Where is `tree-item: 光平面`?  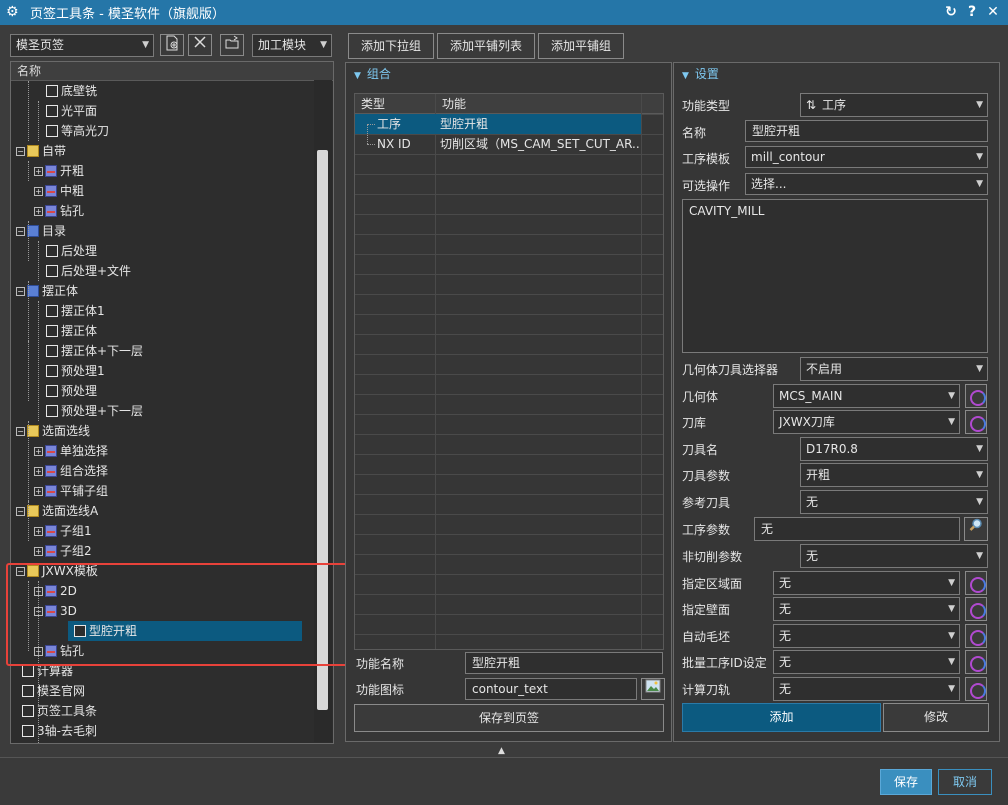
tree-item: 光平面 is located at coordinates (160, 111).